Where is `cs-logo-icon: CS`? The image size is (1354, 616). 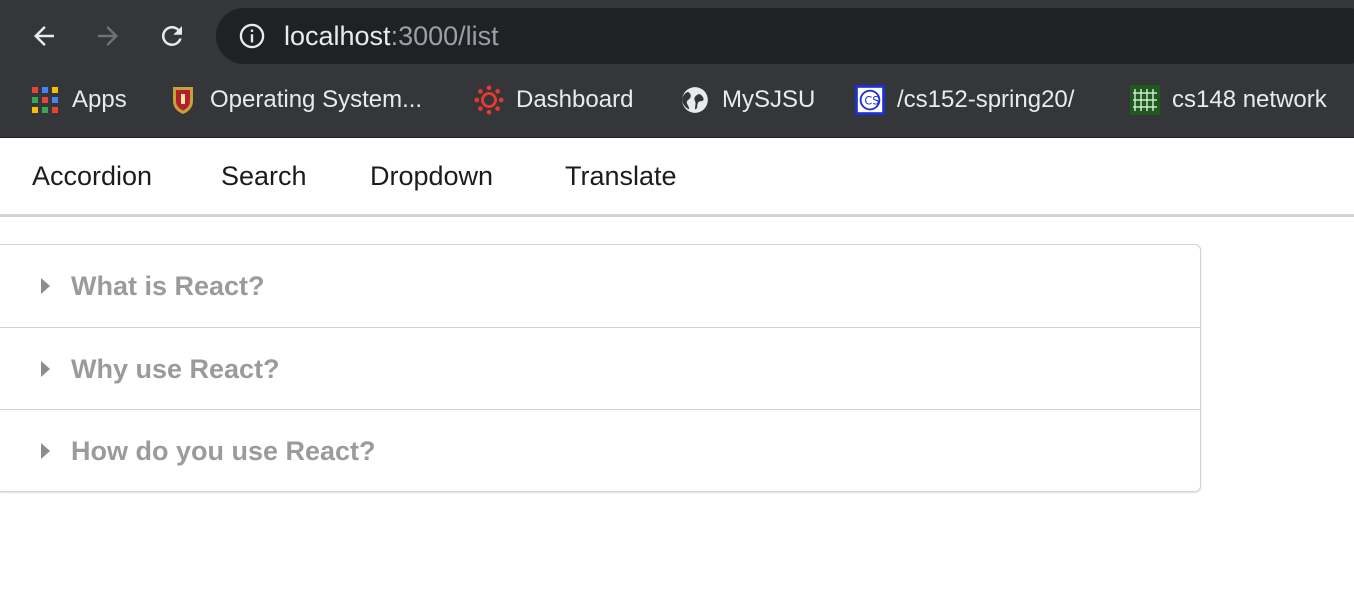 cs-logo-icon: CS is located at coordinates (870, 100).